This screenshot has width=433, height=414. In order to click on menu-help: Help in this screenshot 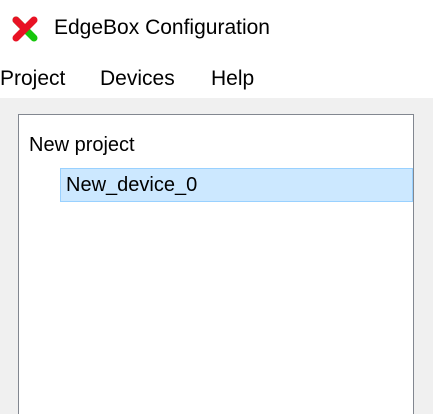, I will do `click(232, 79)`.